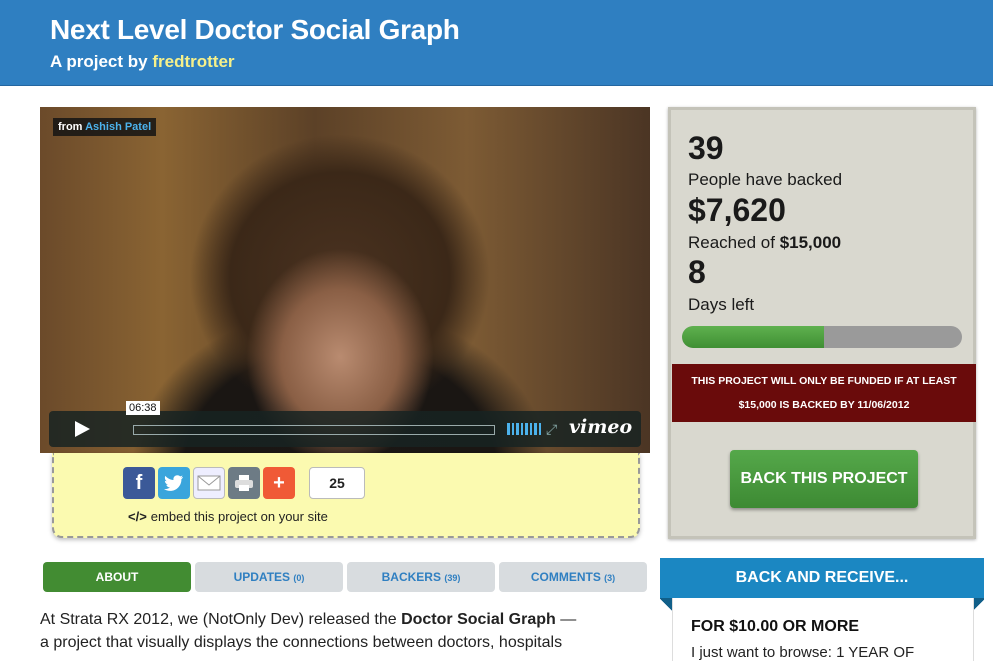 The width and height of the screenshot is (993, 661). I want to click on back-project-button: BACK THIS PROJECT, so click(824, 479).